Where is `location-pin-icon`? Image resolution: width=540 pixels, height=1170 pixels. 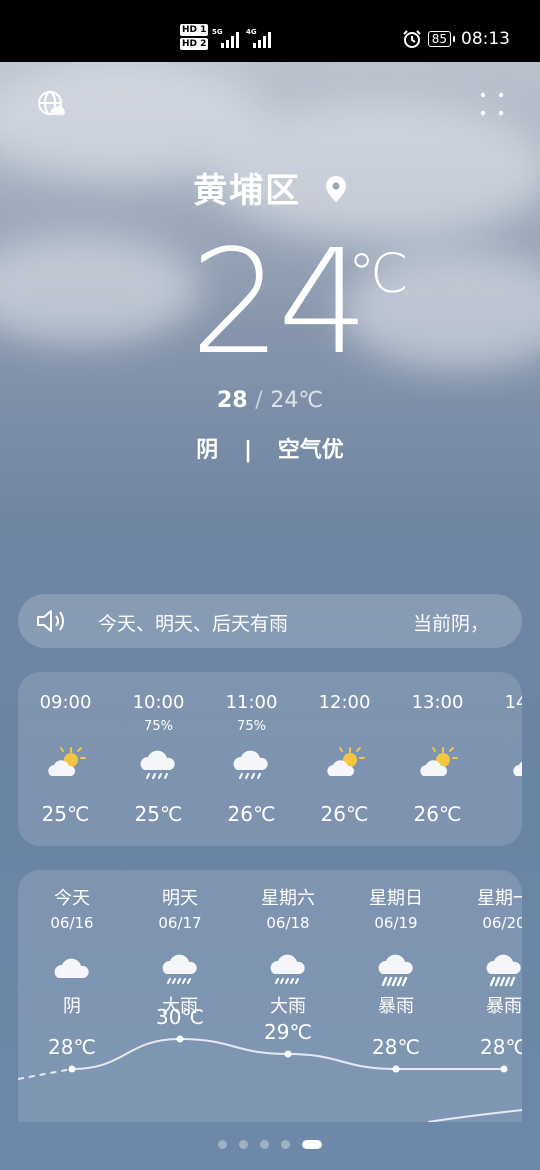
location-pin-icon is located at coordinates (335, 188).